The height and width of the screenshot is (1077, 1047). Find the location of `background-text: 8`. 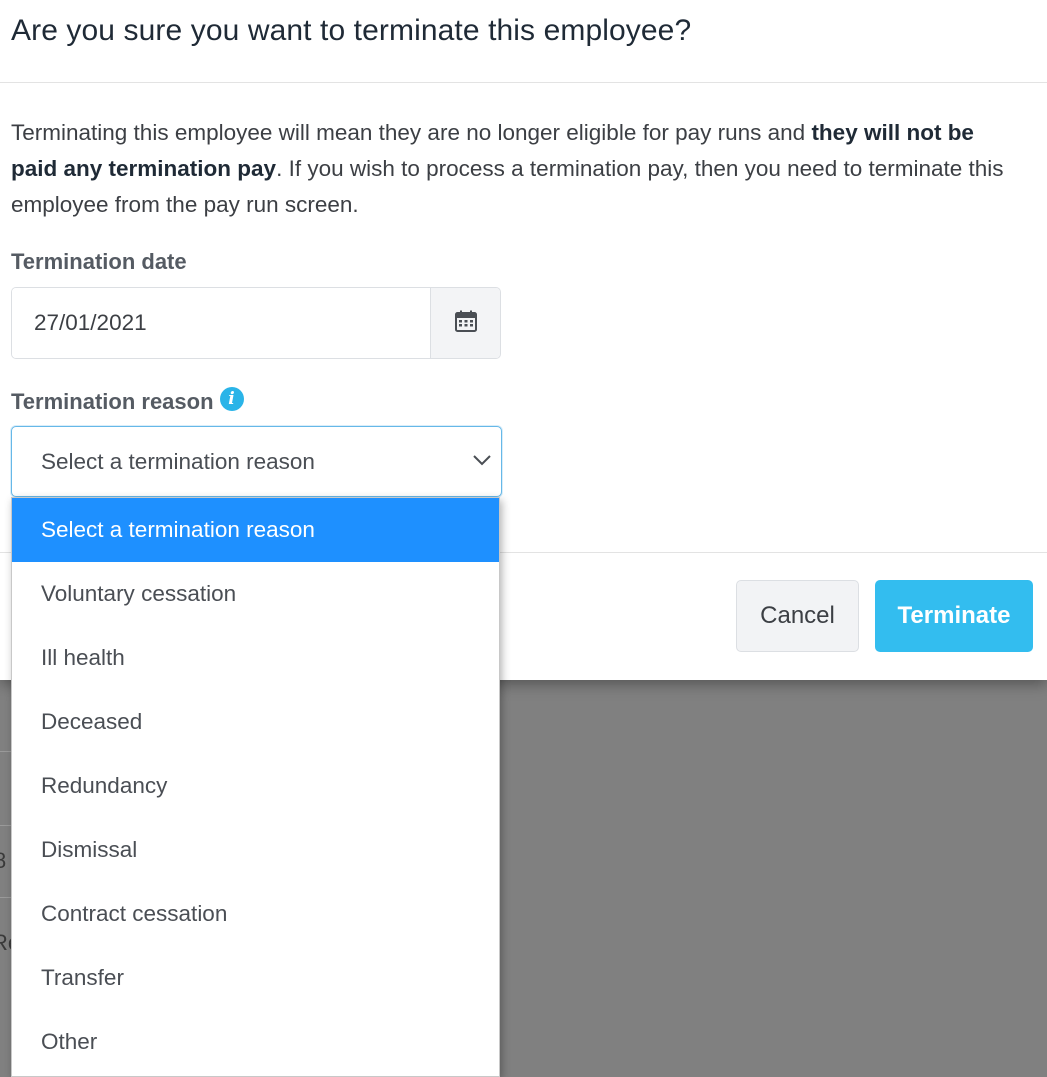

background-text: 8 is located at coordinates (3, 860).